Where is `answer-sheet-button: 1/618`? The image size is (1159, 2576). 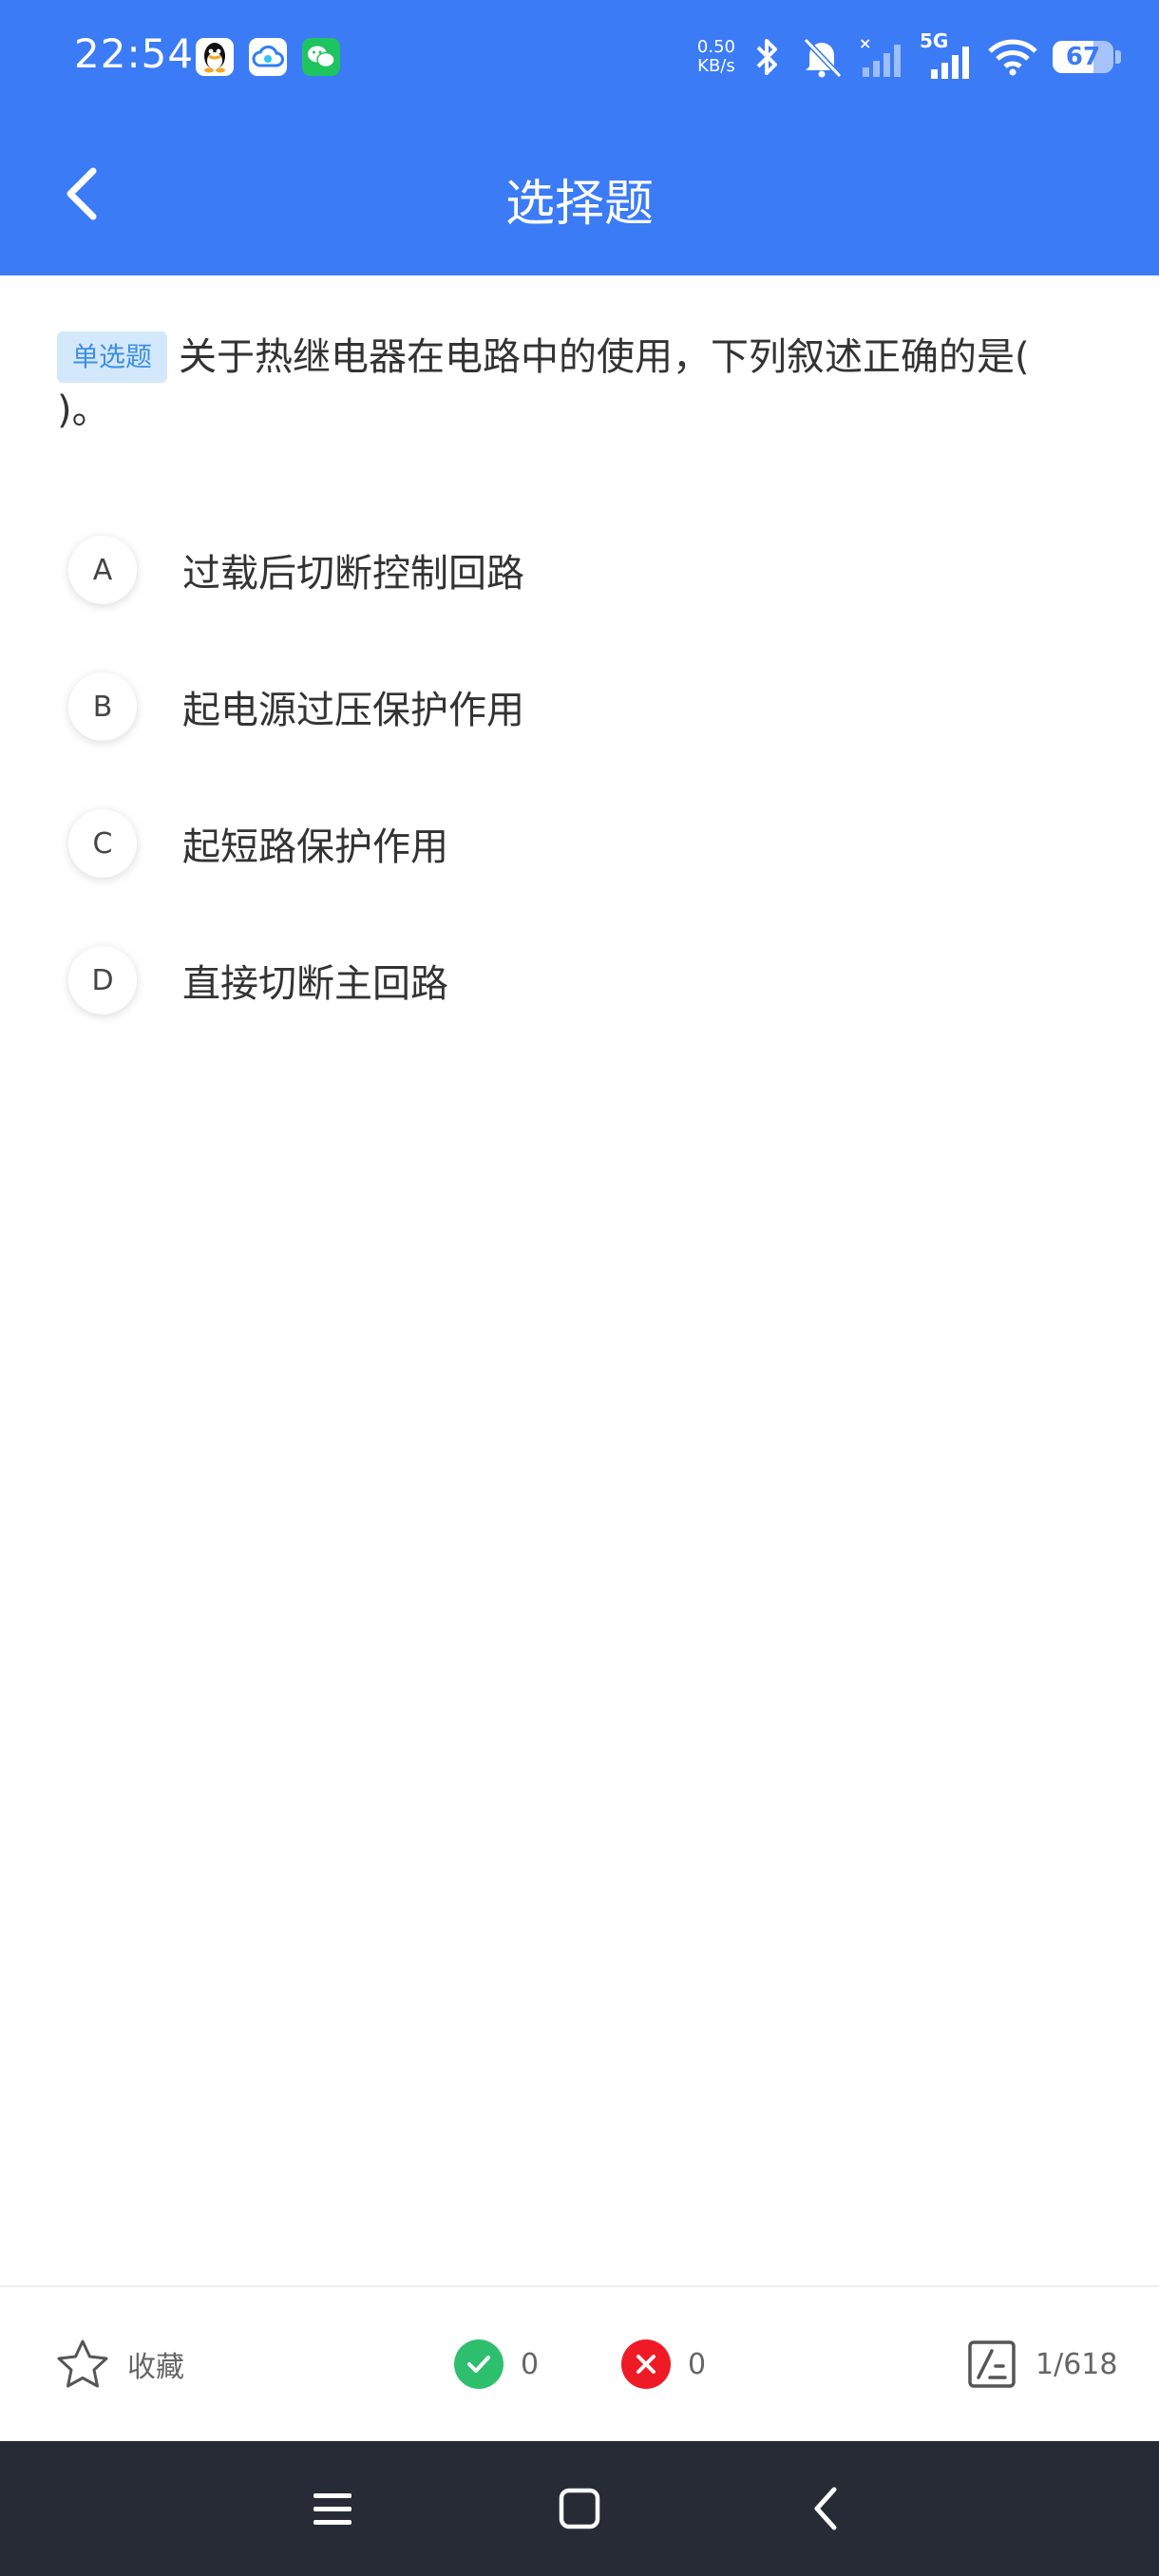
answer-sheet-button: 1/618 is located at coordinates (1041, 2364).